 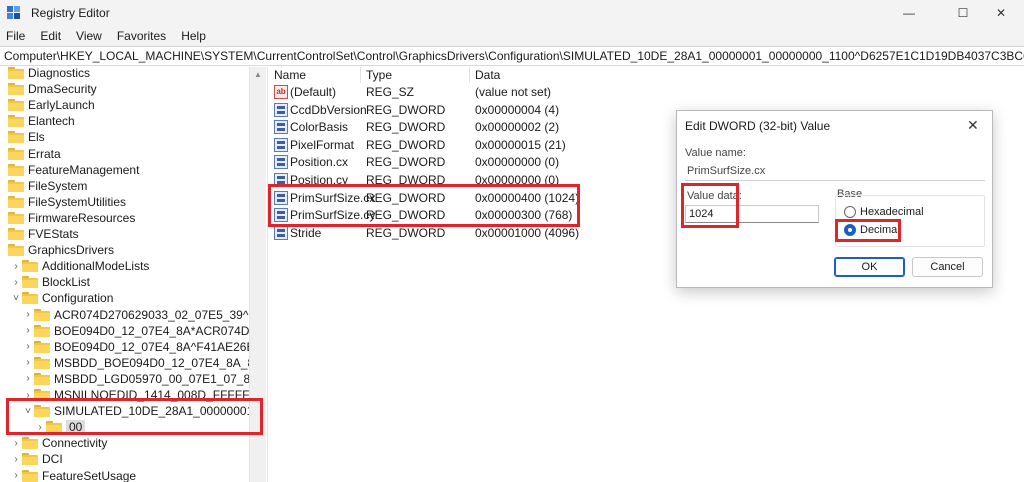 What do you see at coordinates (89, 475) in the screenshot?
I see `tree-item-label: FeatureSetUsage` at bounding box center [89, 475].